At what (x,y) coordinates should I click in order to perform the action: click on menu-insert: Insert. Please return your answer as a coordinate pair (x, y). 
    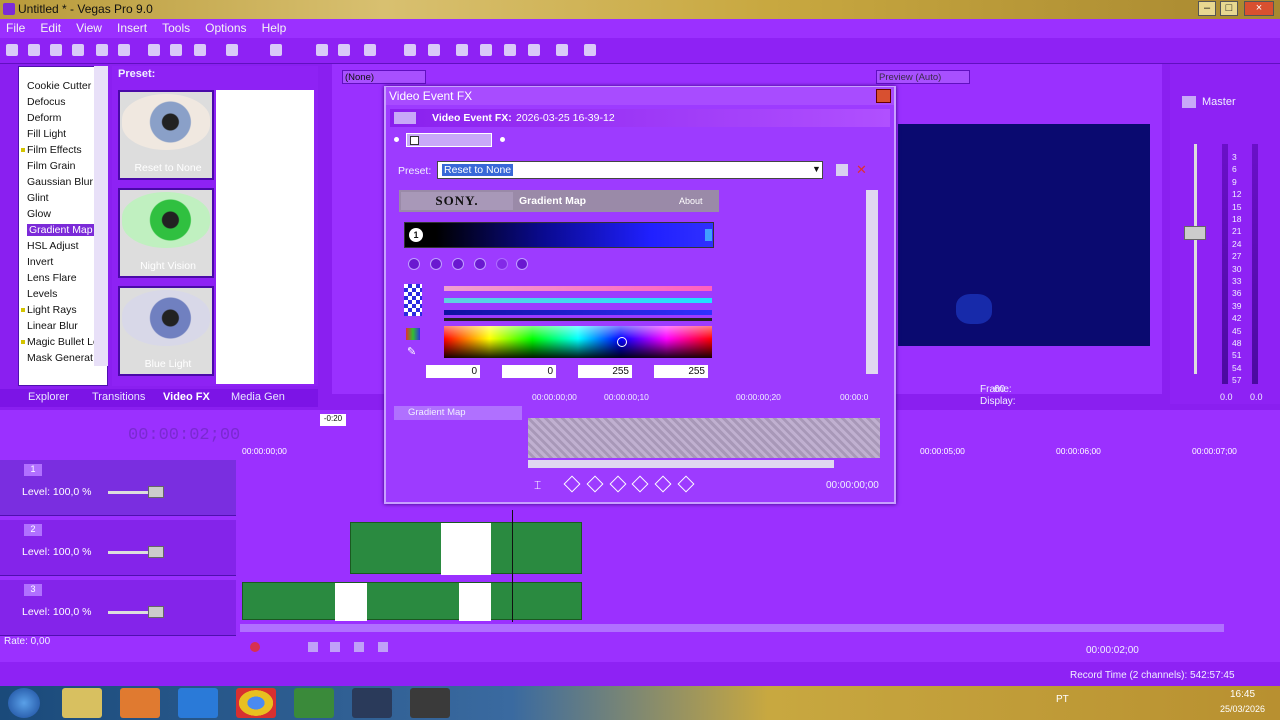
    Looking at the image, I should click on (132, 28).